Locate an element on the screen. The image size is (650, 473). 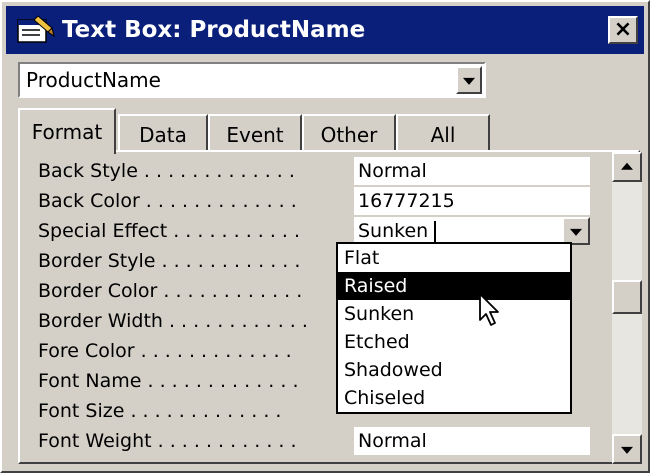
scroll-thumb is located at coordinates (627, 297).